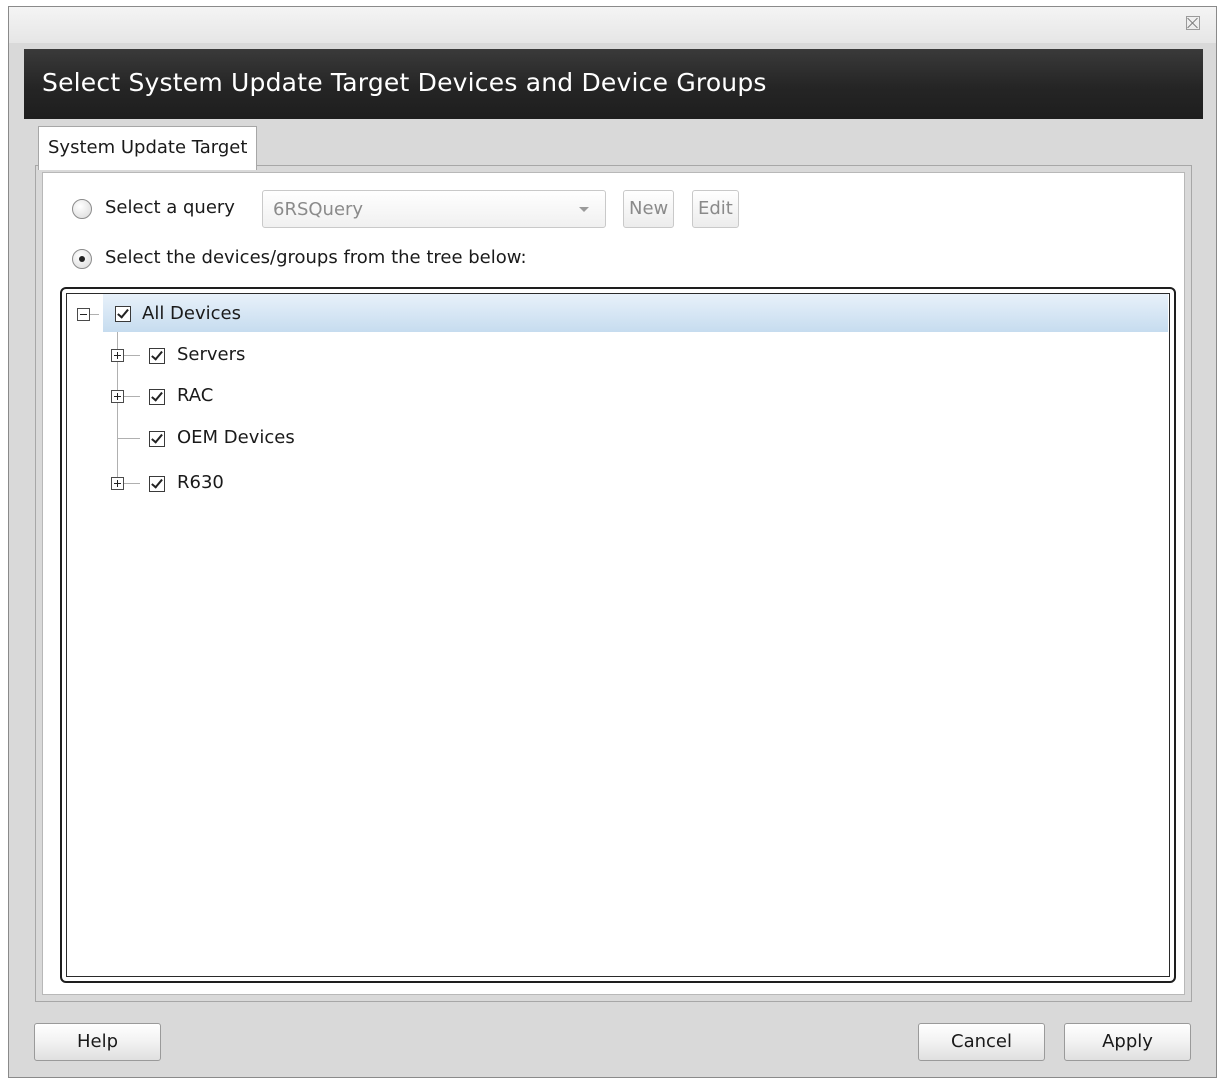  Describe the element at coordinates (123, 314) in the screenshot. I see `tree-checkbox-all-devices` at that location.